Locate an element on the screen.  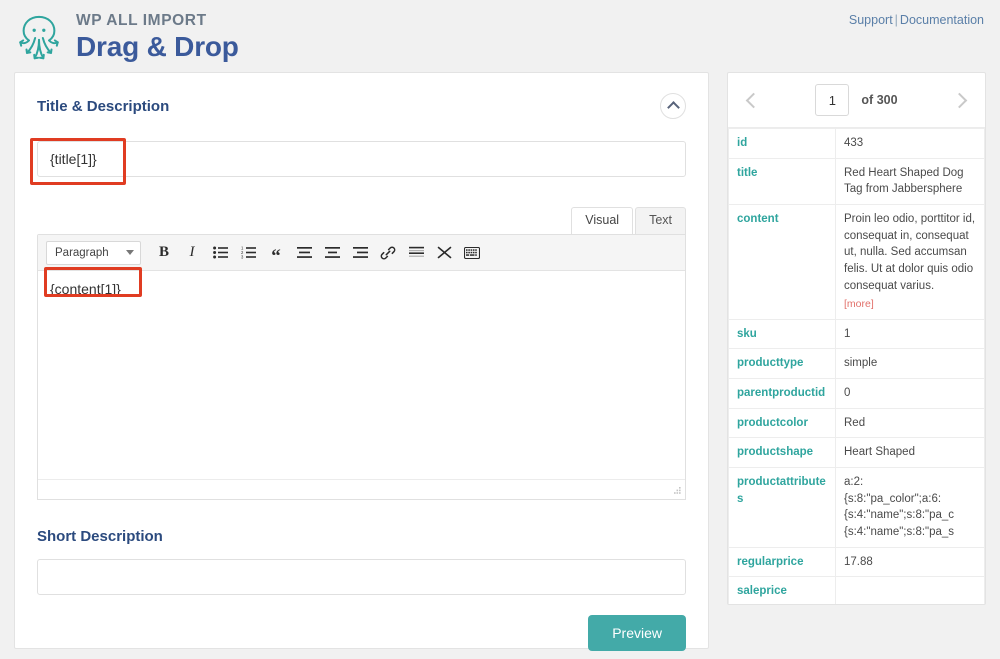
next-record-button is located at coordinates (960, 100).